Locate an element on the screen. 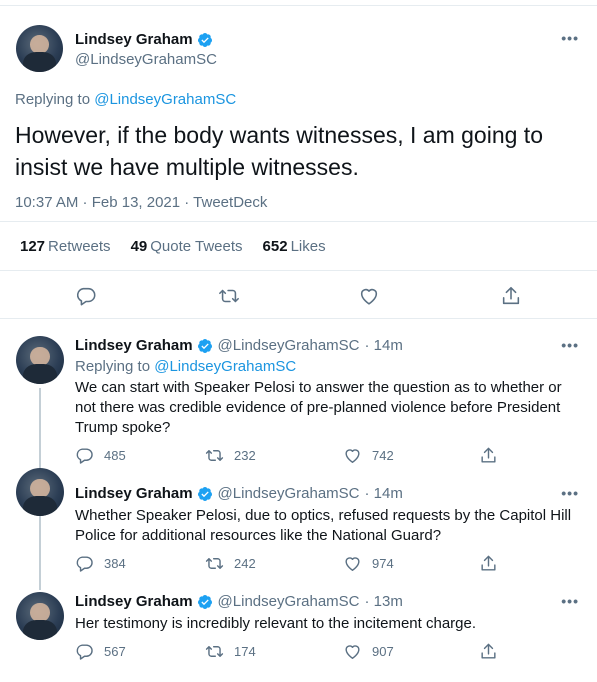 This screenshot has height=682, width=597. likes-label: Likes is located at coordinates (308, 246).